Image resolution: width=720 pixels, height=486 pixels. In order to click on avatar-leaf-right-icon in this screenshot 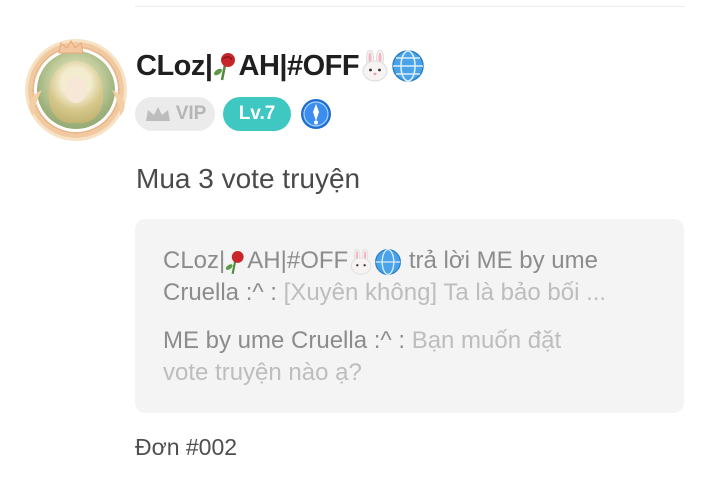, I will do `click(118, 103)`.